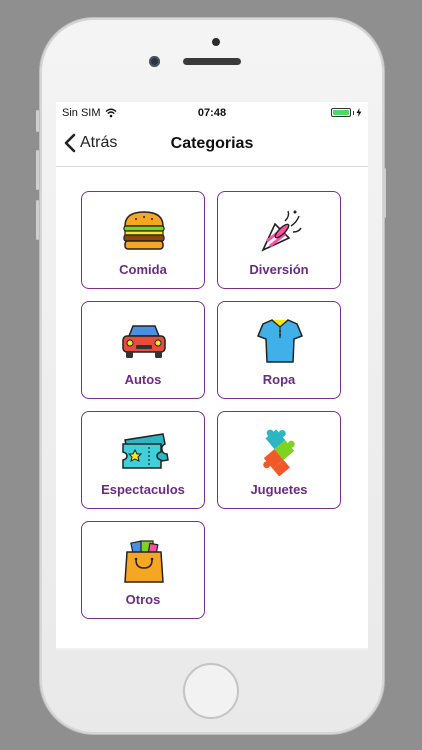 The height and width of the screenshot is (750, 422). What do you see at coordinates (279, 269) in the screenshot?
I see `category-label: Diversión` at bounding box center [279, 269].